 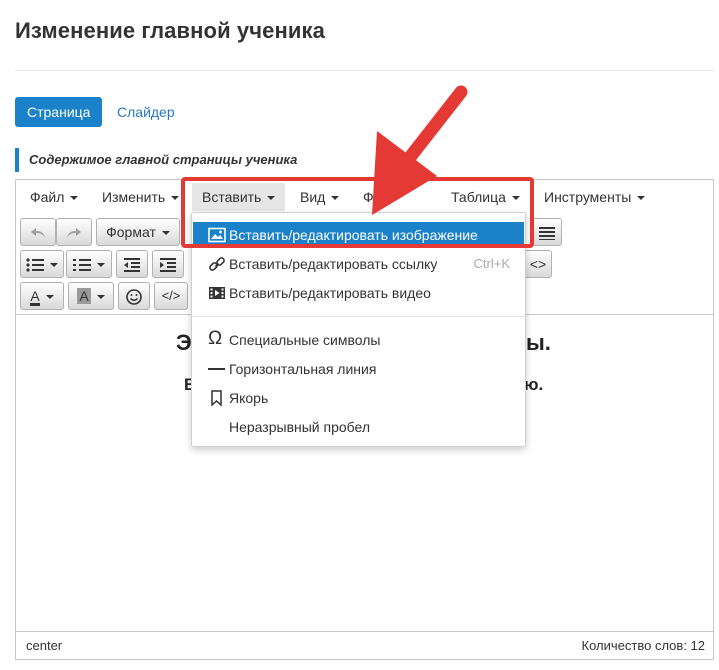 I want to click on format-label: Формат, so click(x=131, y=232).